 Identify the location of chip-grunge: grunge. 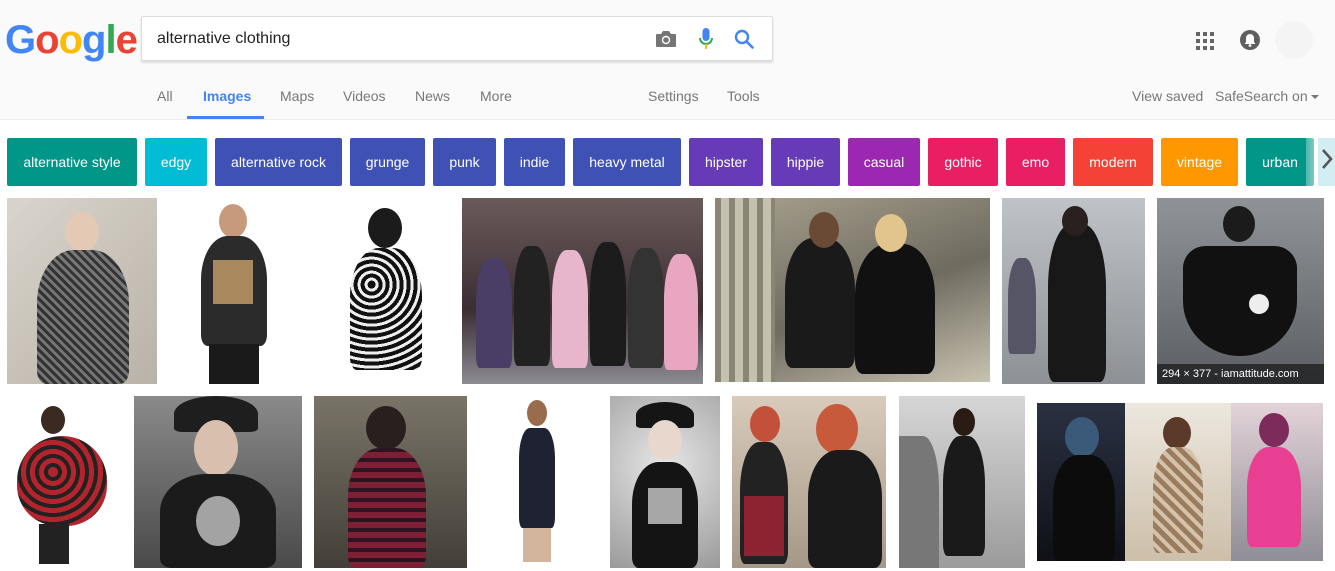
(387, 162).